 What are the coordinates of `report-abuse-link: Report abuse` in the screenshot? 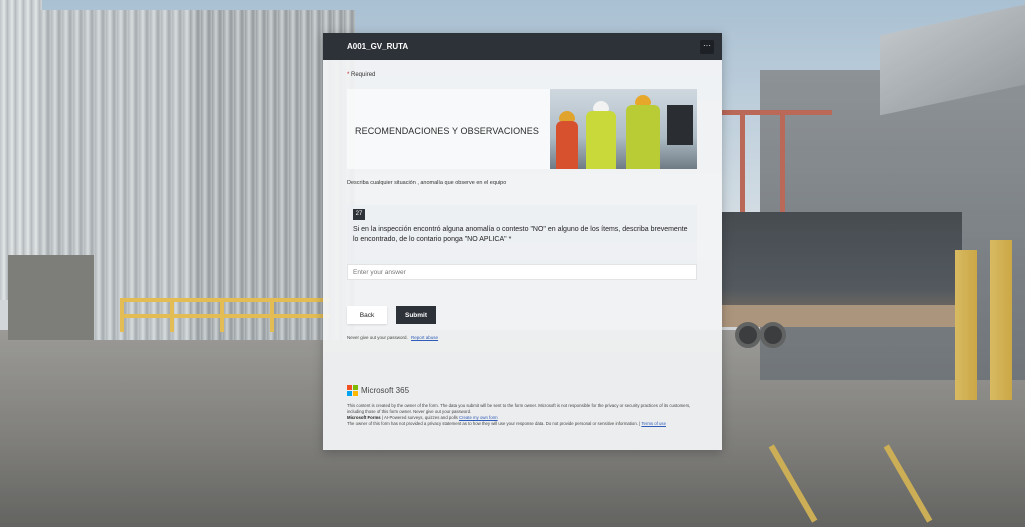 It's located at (424, 337).